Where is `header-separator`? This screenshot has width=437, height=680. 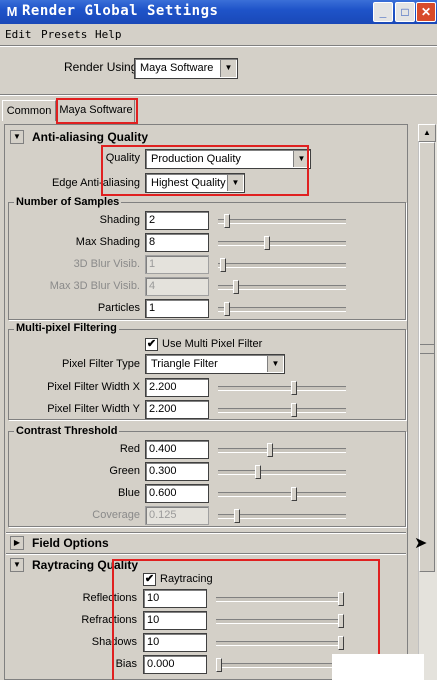 header-separator is located at coordinates (218, 95).